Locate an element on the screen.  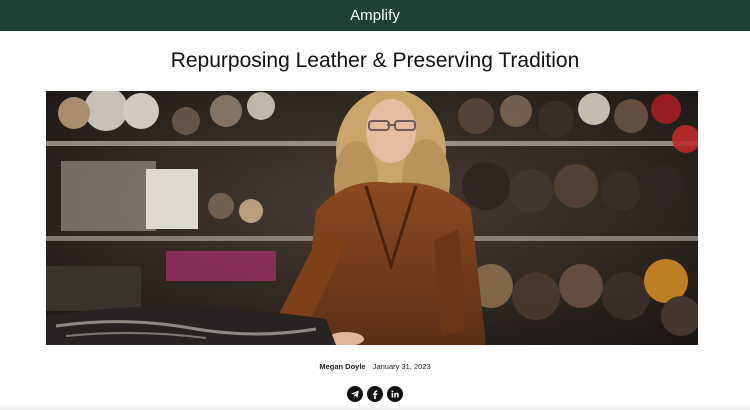
site-brand: Amplify is located at coordinates (375, 15).